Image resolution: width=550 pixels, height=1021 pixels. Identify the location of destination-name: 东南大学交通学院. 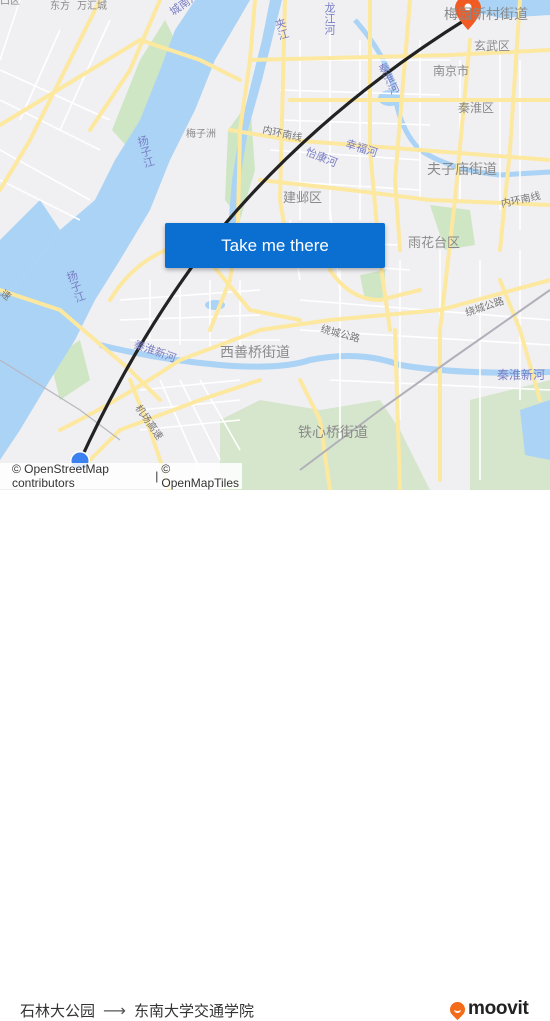
(193, 1011).